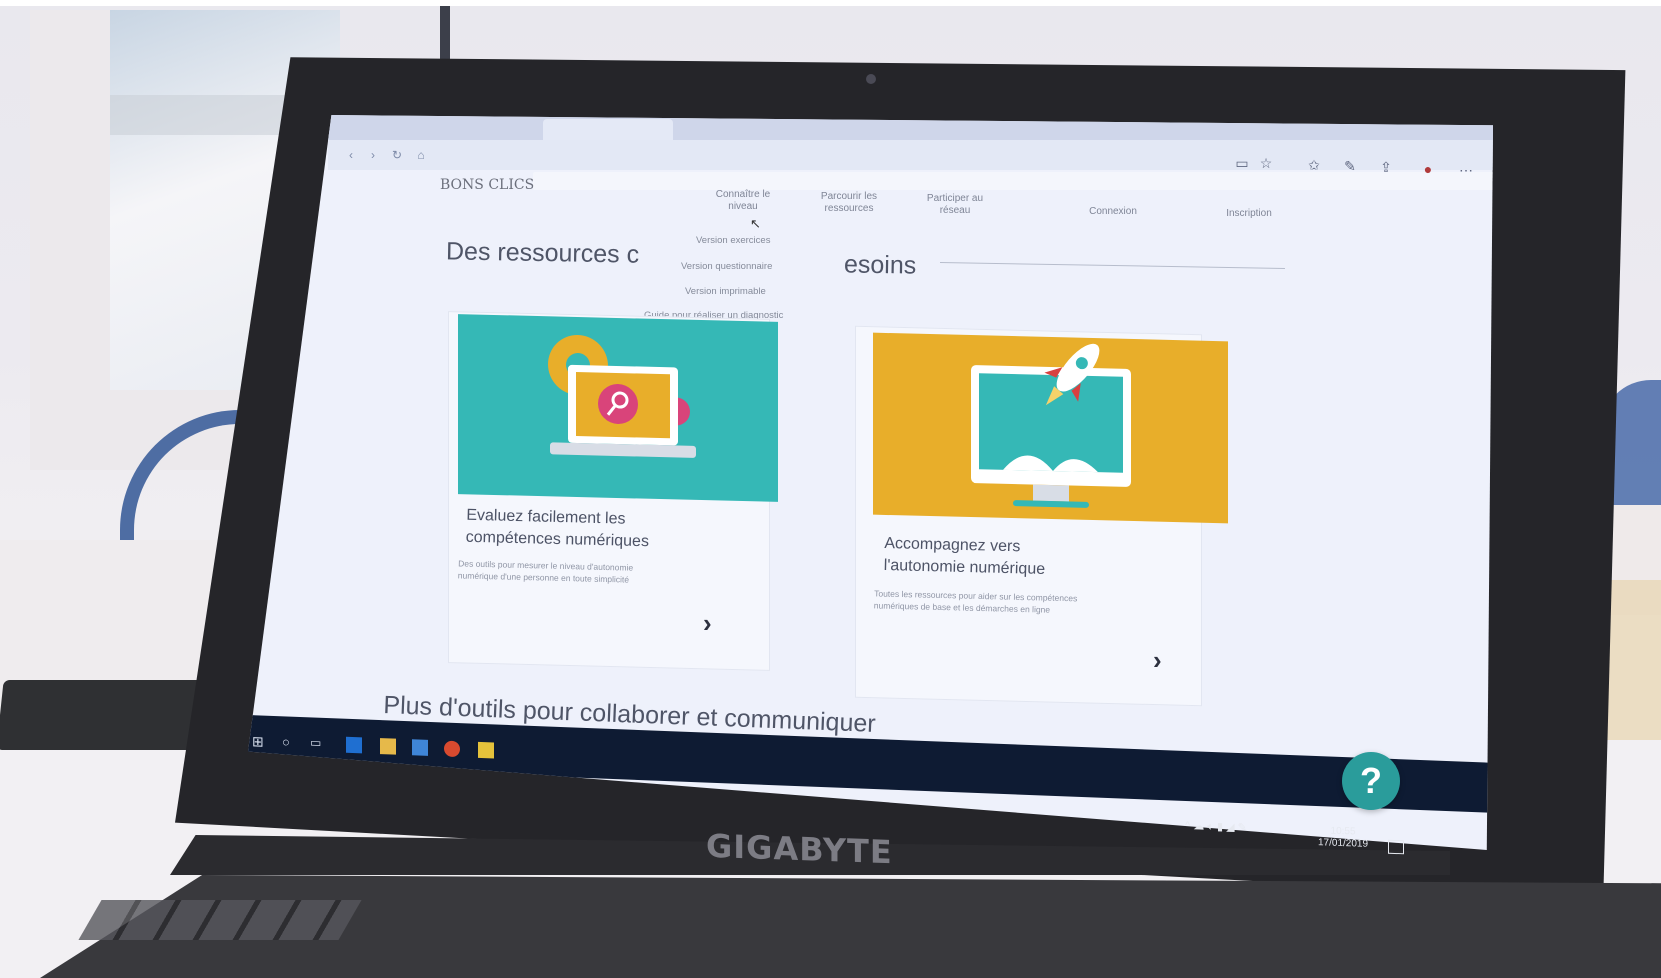 Image resolution: width=1661 pixels, height=978 pixels. Describe the element at coordinates (388, 746) in the screenshot. I see `folder-icon` at that location.